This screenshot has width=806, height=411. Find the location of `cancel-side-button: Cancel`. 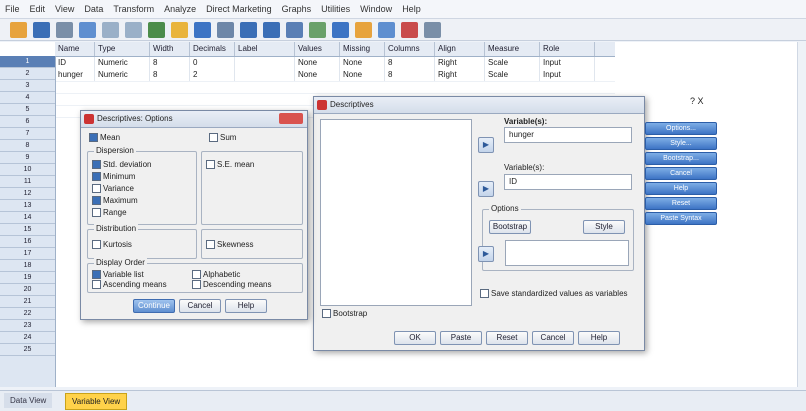

cancel-side-button: Cancel is located at coordinates (681, 173).